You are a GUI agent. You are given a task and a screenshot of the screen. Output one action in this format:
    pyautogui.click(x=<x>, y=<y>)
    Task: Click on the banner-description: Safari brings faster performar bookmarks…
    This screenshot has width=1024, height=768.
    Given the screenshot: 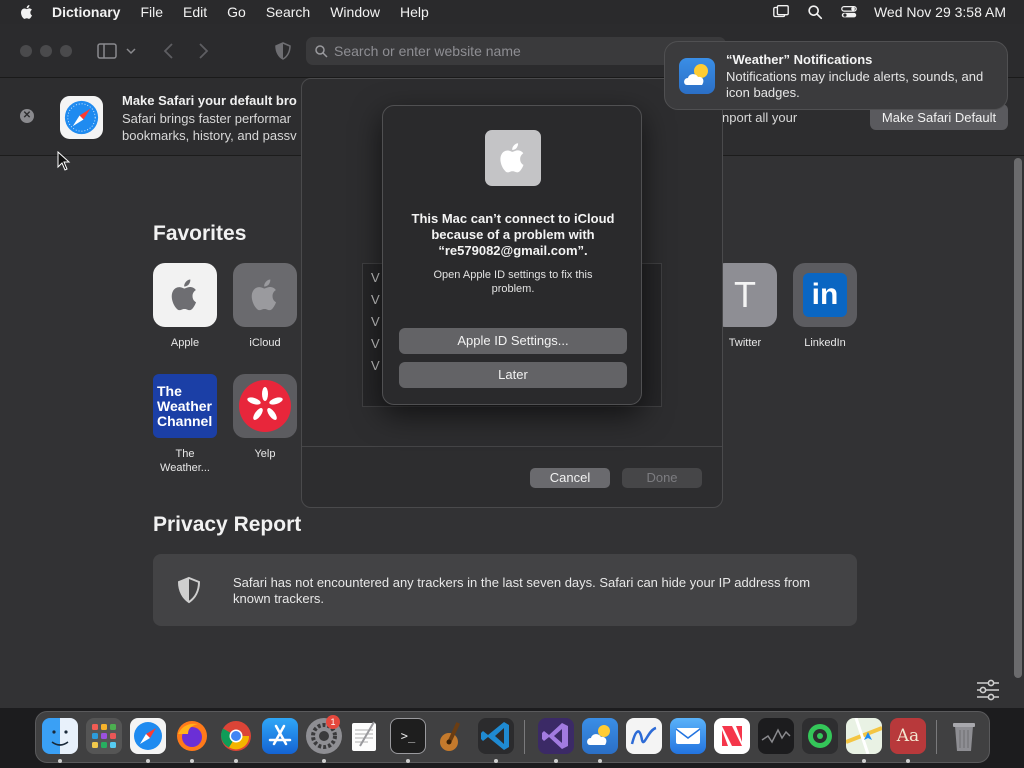 What is the action you would take?
    pyautogui.click(x=212, y=127)
    